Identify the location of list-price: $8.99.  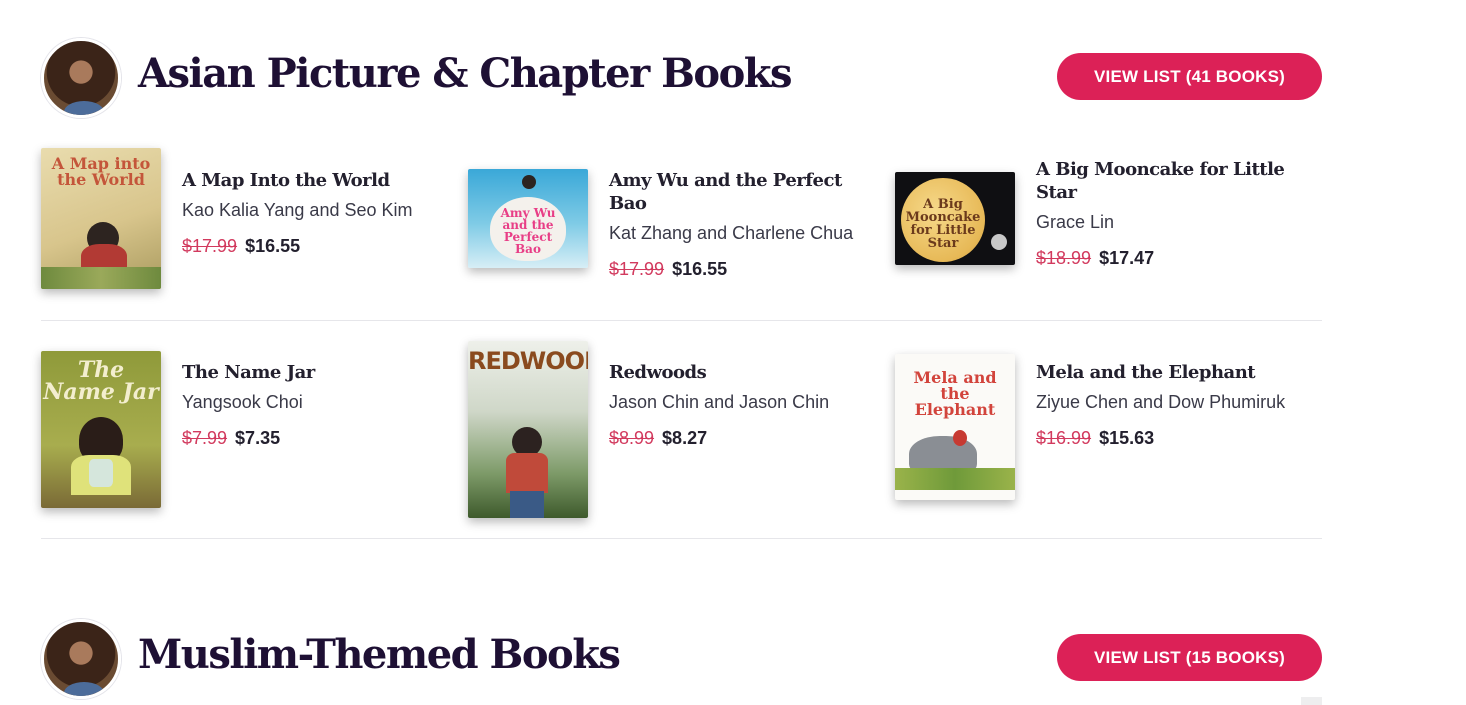
(632, 438).